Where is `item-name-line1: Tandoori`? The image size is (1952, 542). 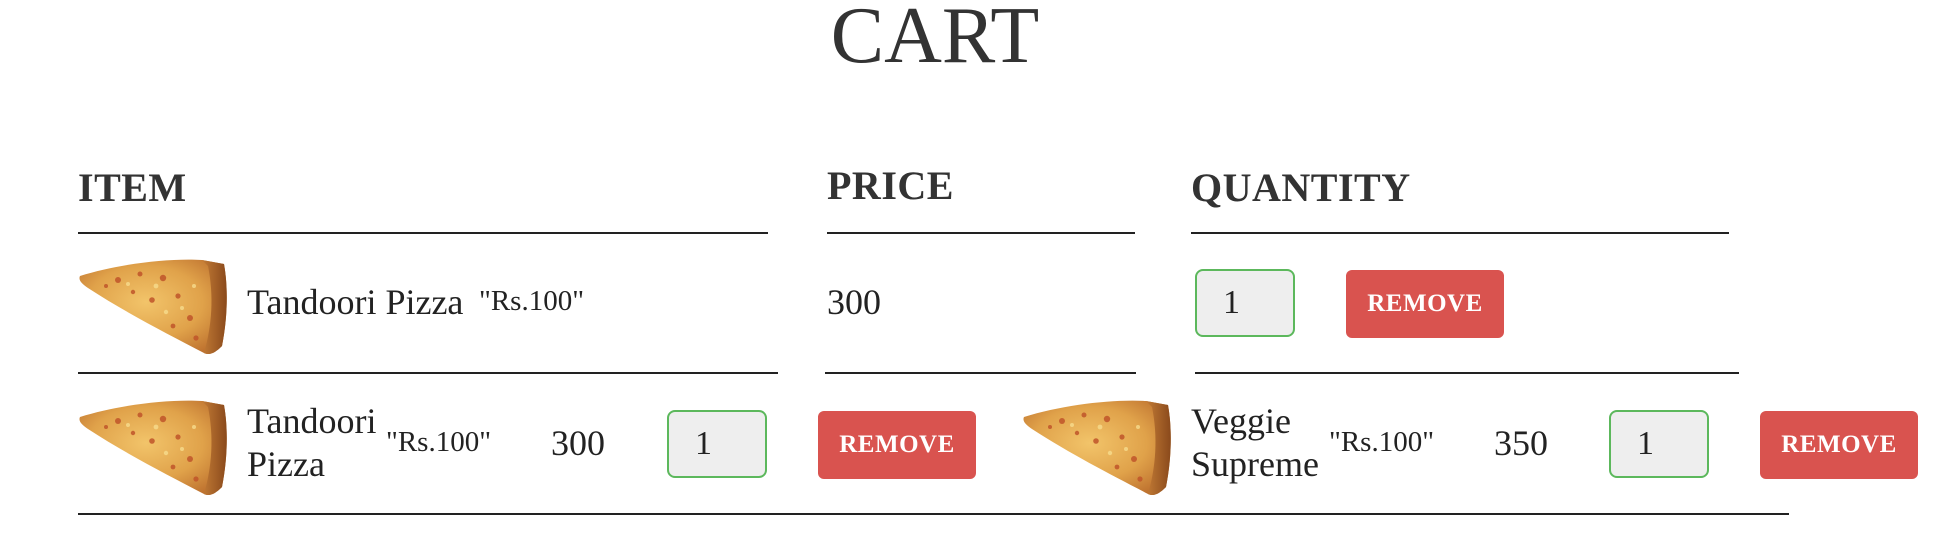 item-name-line1: Tandoori is located at coordinates (312, 421).